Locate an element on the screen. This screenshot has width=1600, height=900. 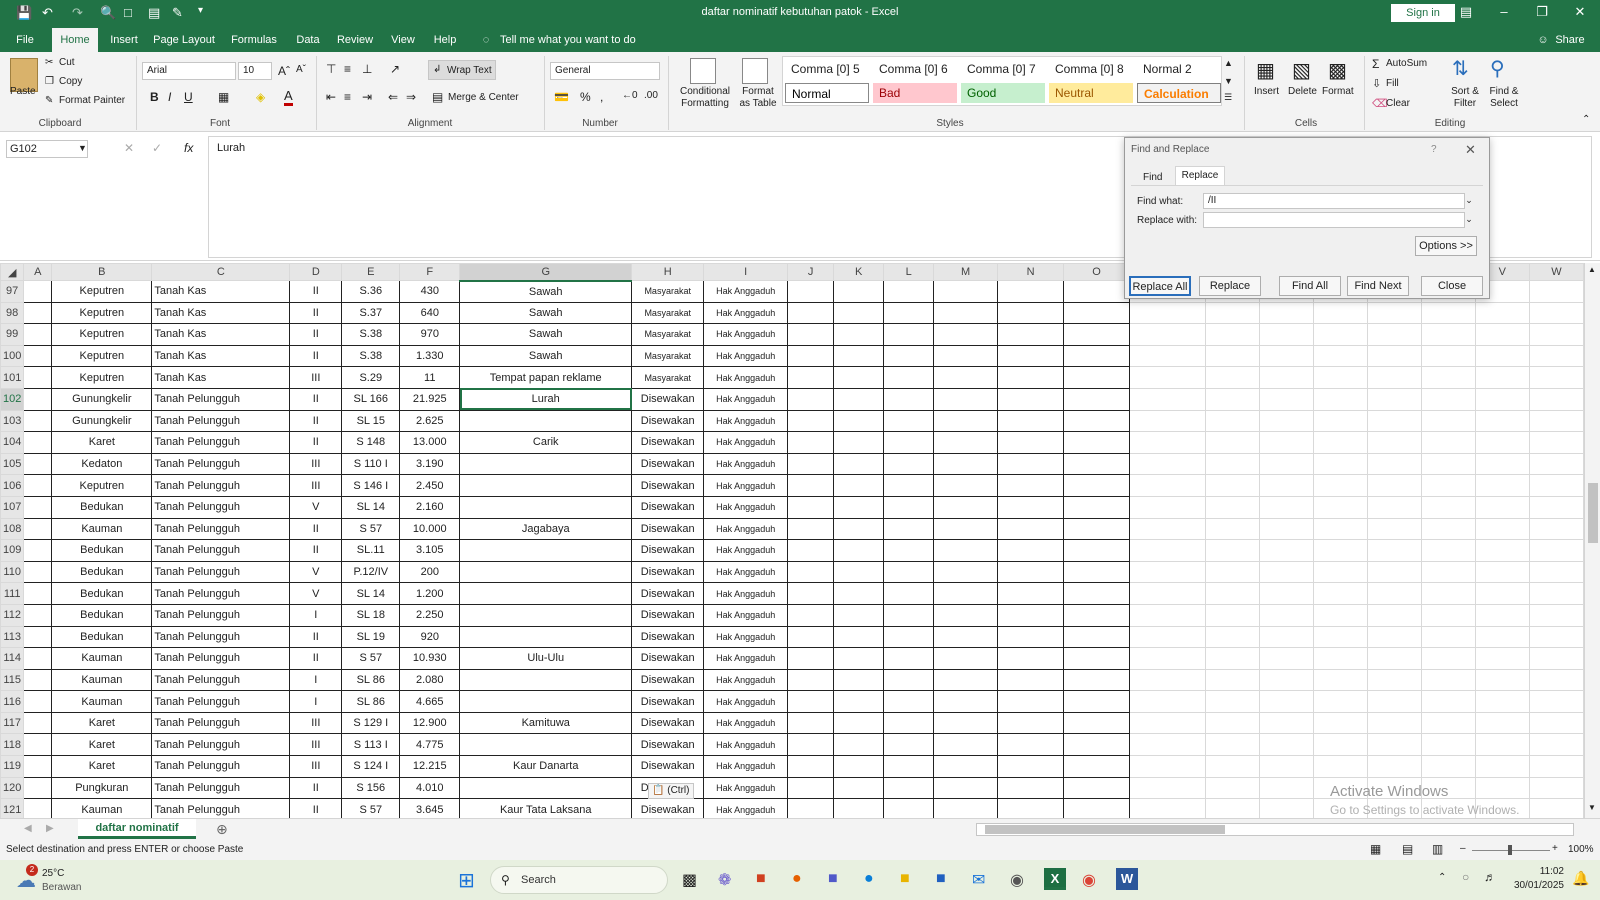
tab-formulas: Formulas is located at coordinates (254, 40).